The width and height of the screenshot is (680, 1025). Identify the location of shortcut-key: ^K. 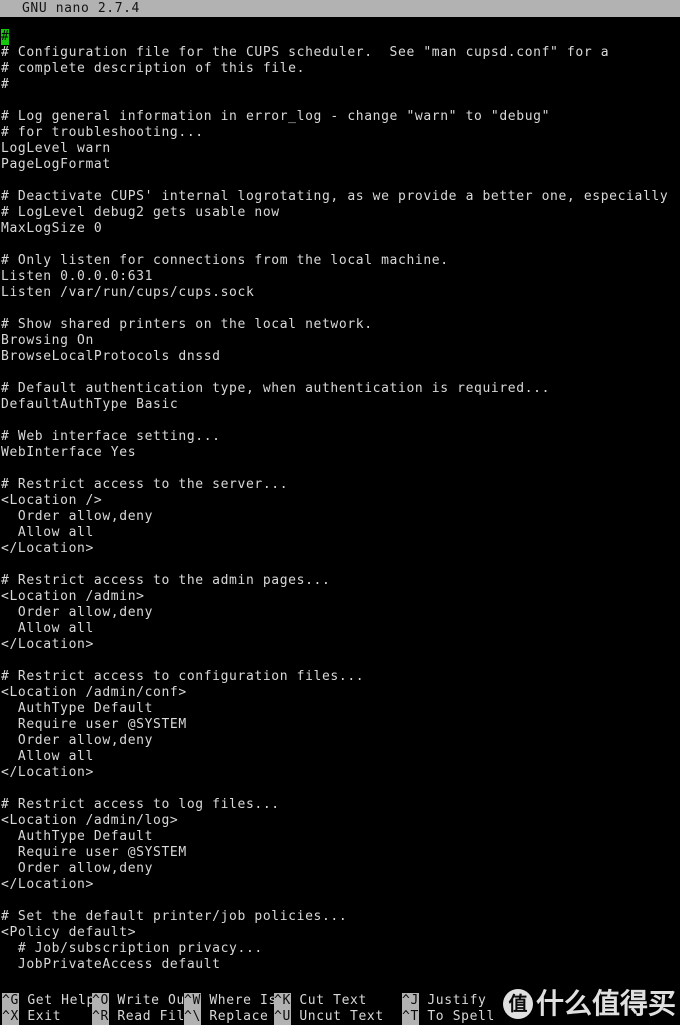
(282, 1001).